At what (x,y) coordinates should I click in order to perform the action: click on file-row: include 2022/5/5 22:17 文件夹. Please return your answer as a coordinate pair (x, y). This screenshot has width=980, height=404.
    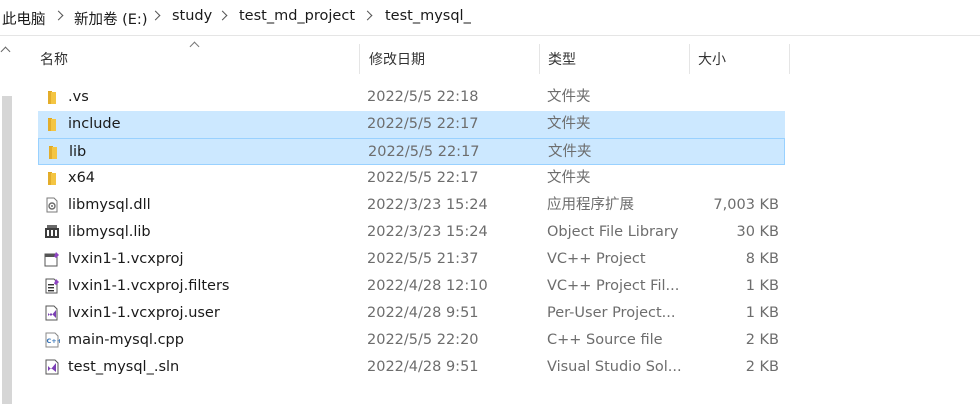
    Looking at the image, I should click on (411, 124).